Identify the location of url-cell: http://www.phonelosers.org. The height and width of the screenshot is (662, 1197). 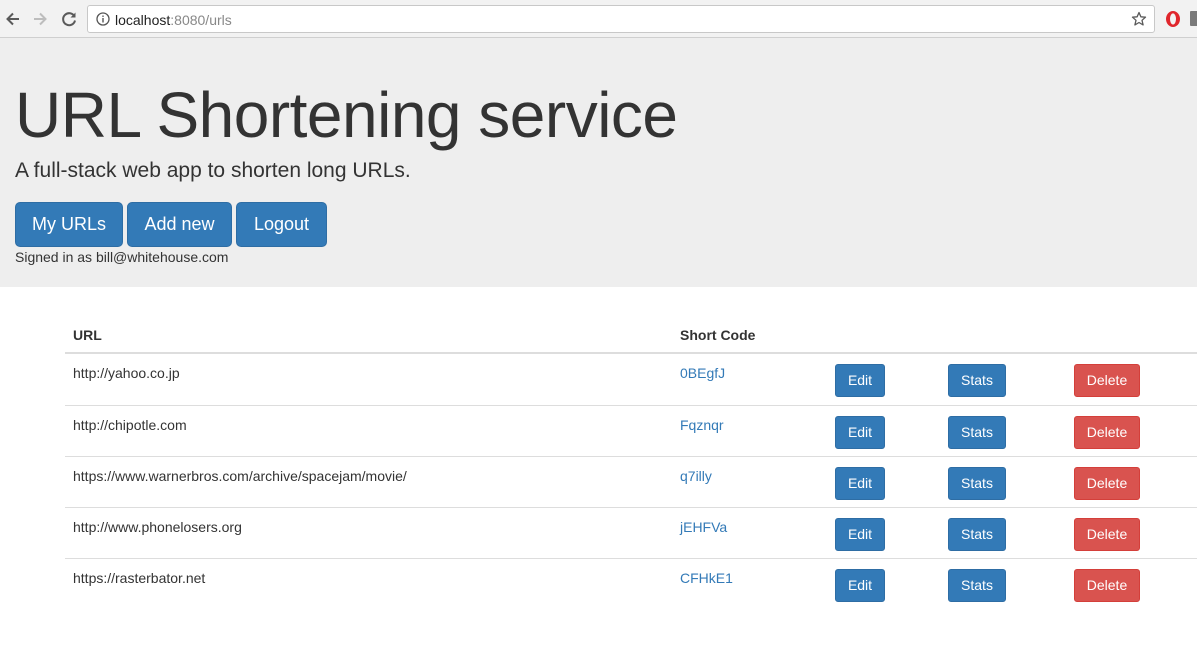
(157, 527).